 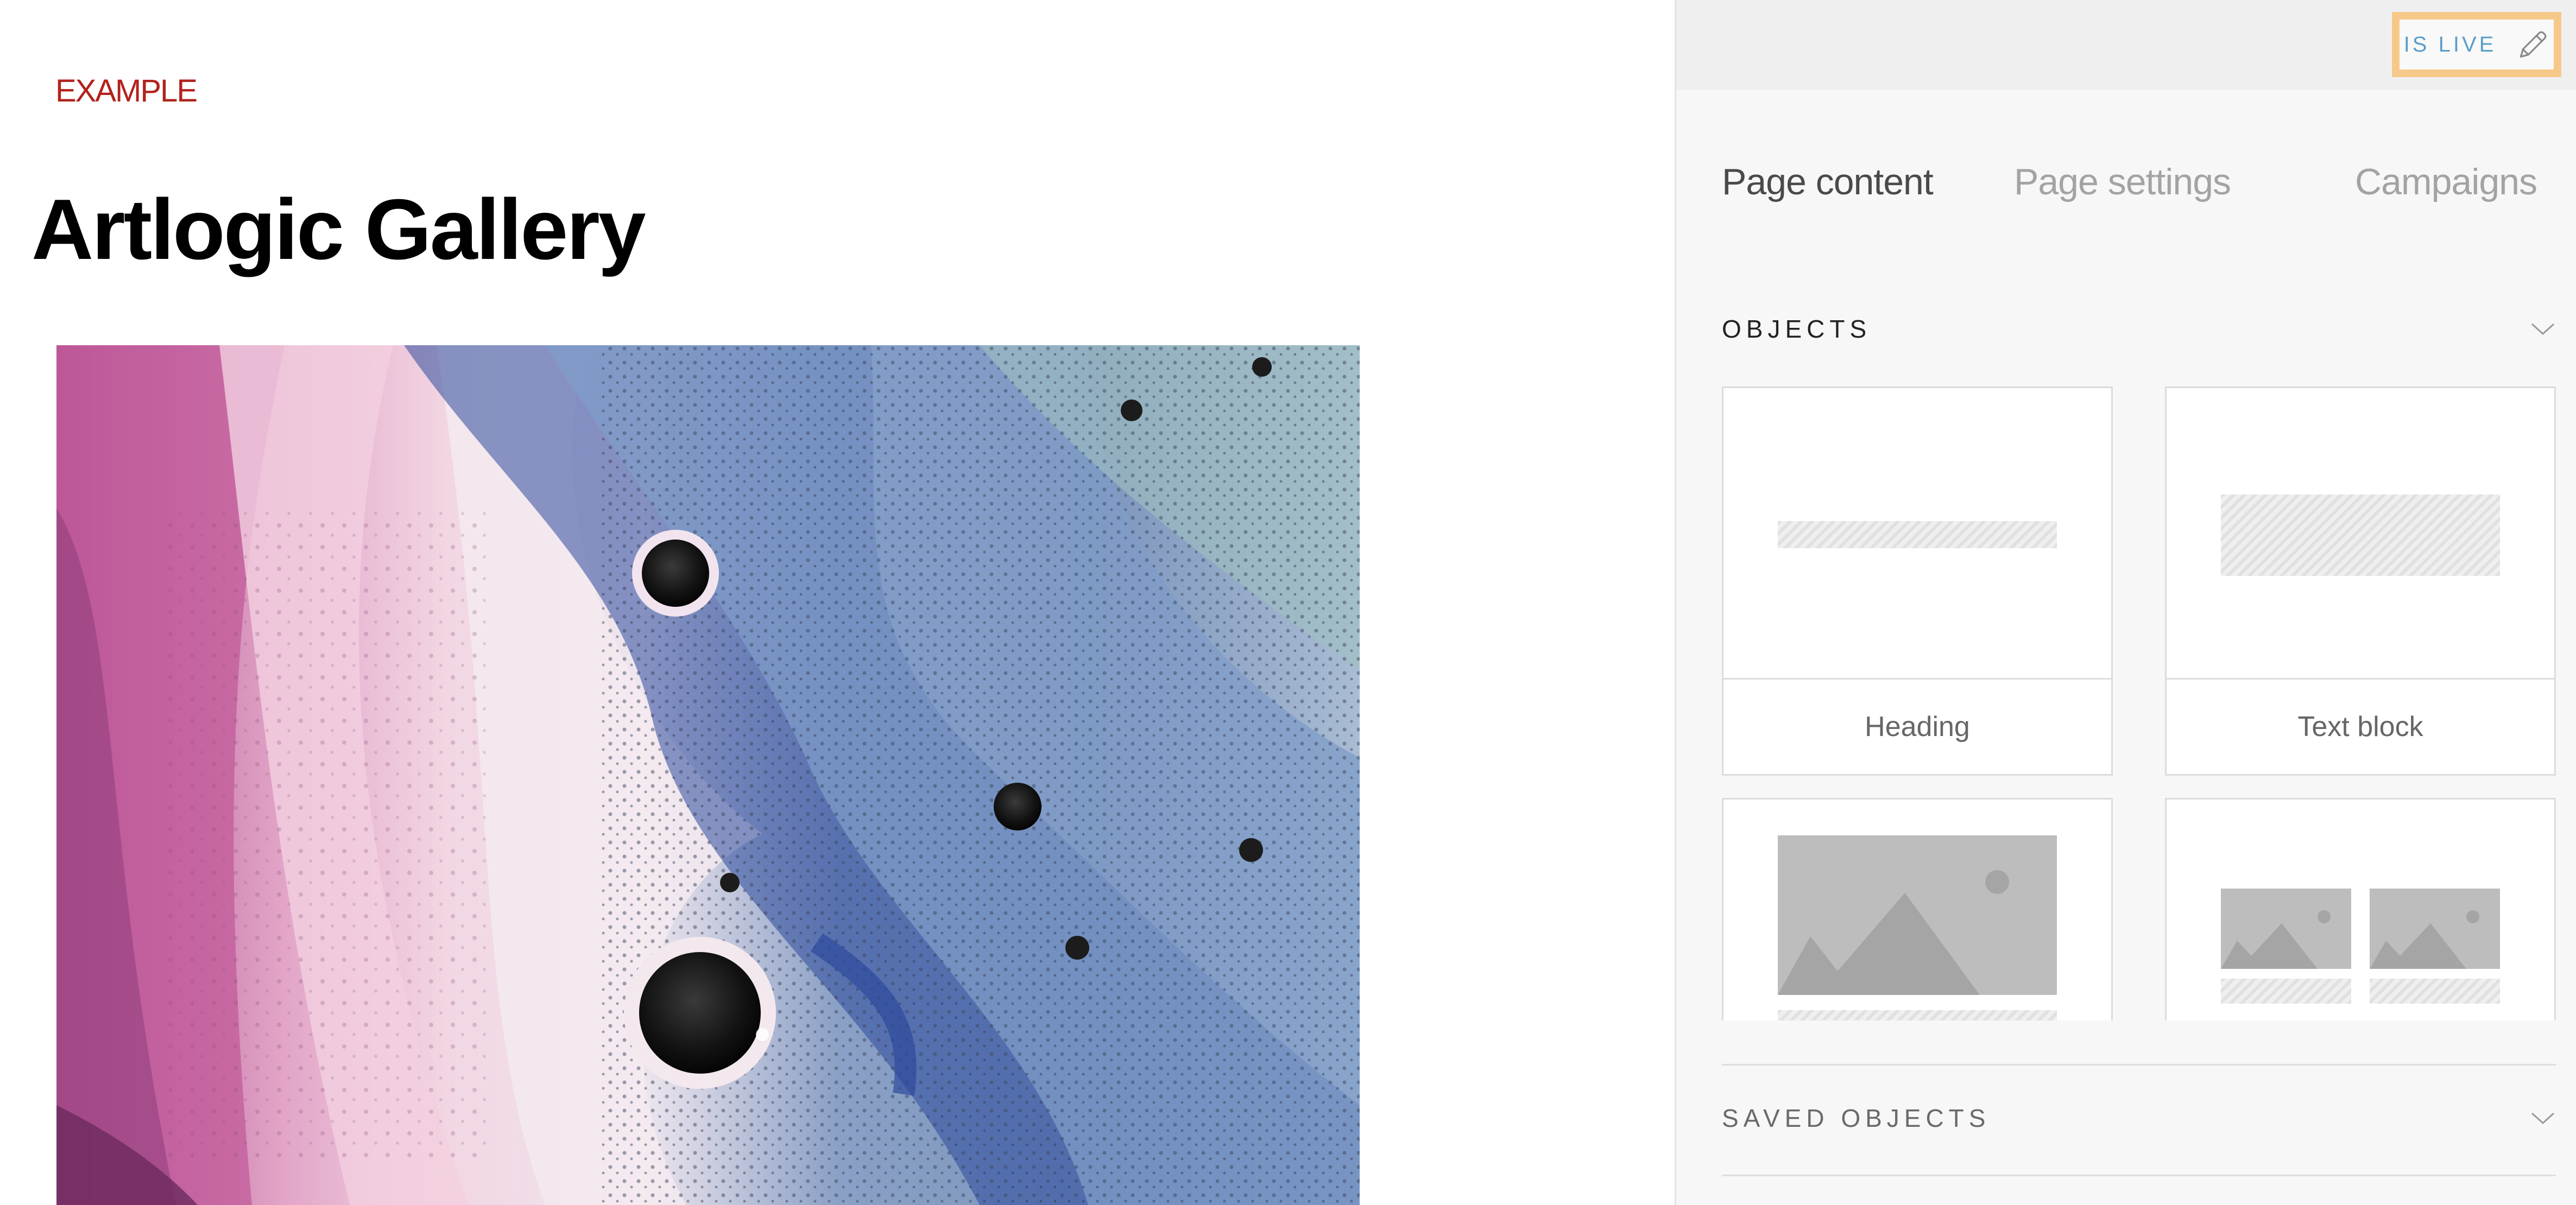 I want to click on panel-topbar: IS LIVE, so click(x=2126, y=45).